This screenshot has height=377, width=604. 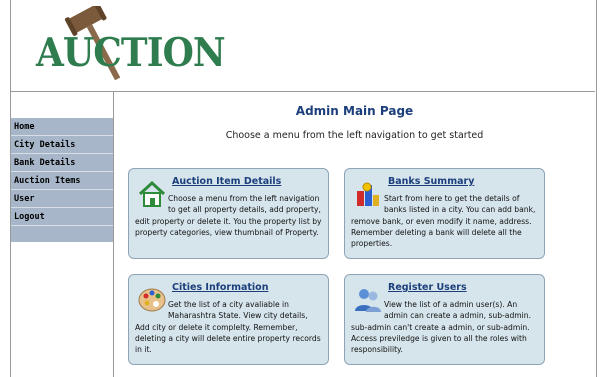 What do you see at coordinates (62, 217) in the screenshot?
I see `nav-logout: Logout` at bounding box center [62, 217].